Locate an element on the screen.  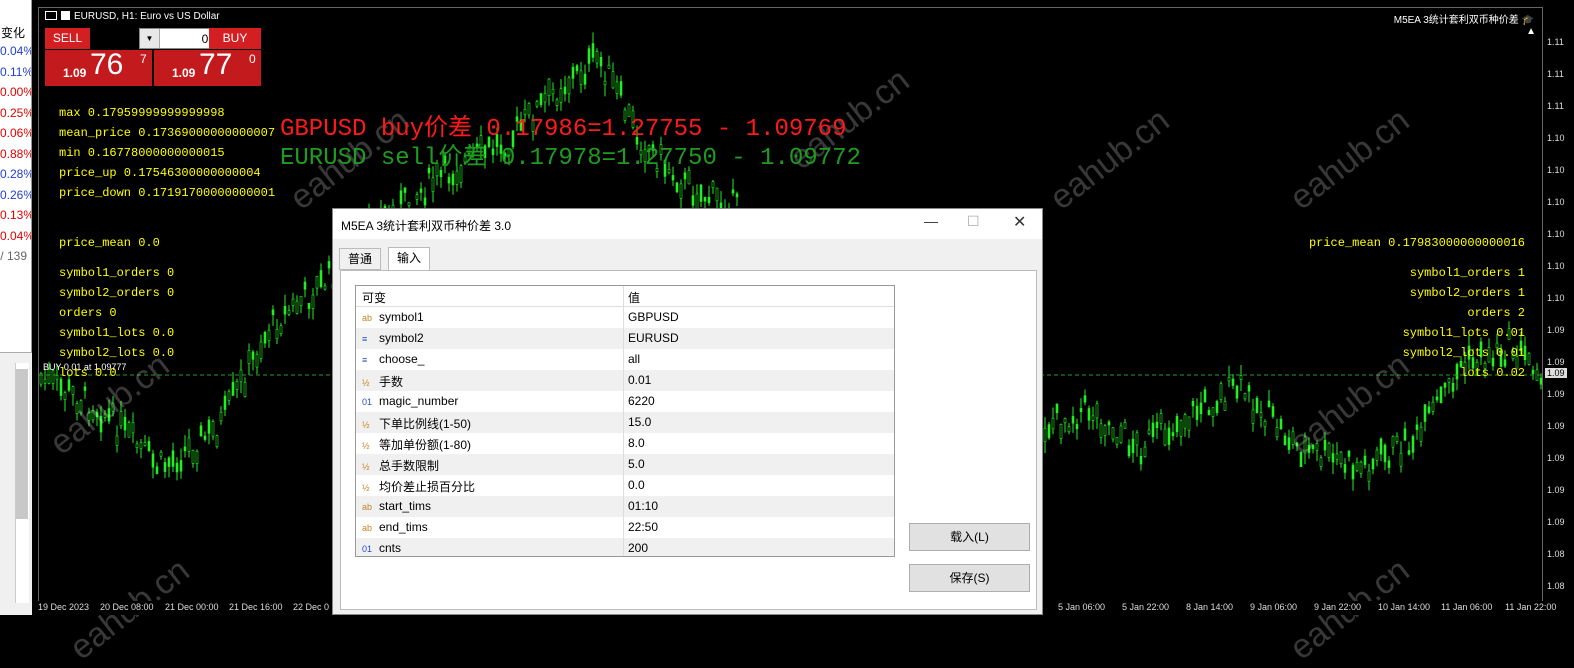
table-row: ½ 均价差止损百分比 0.0 is located at coordinates (625, 485).